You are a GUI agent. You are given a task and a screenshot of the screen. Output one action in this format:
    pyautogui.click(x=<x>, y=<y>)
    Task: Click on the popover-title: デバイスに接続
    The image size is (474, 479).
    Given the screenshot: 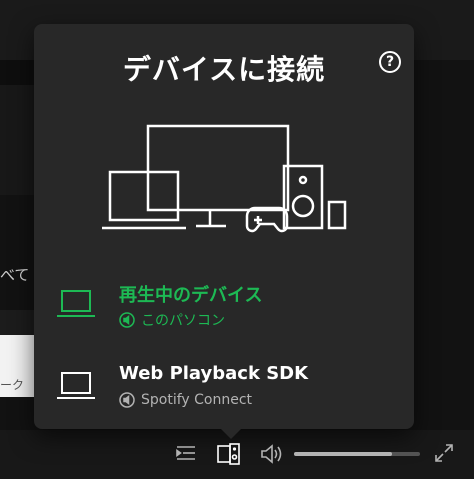 What is the action you would take?
    pyautogui.click(x=224, y=69)
    